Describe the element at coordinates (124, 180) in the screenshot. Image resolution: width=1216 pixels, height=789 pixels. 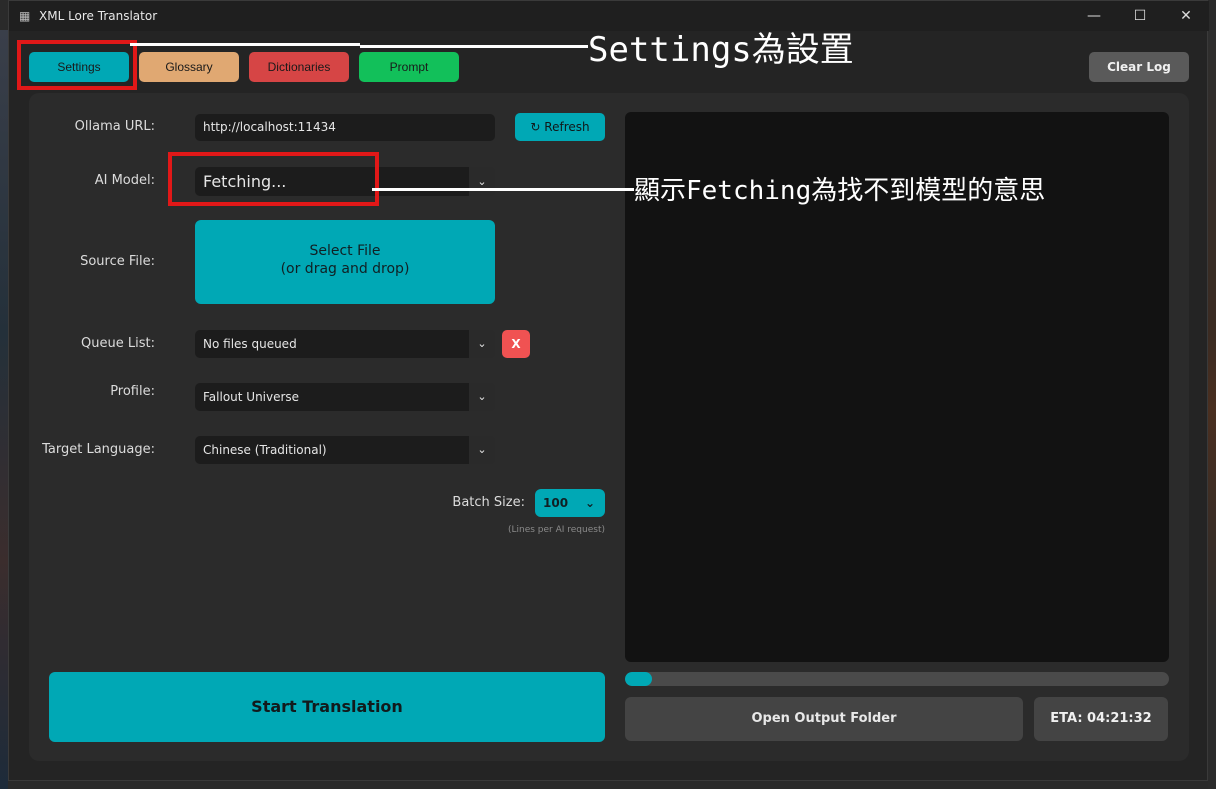
I see `ai-model-label: AI Model:` at that location.